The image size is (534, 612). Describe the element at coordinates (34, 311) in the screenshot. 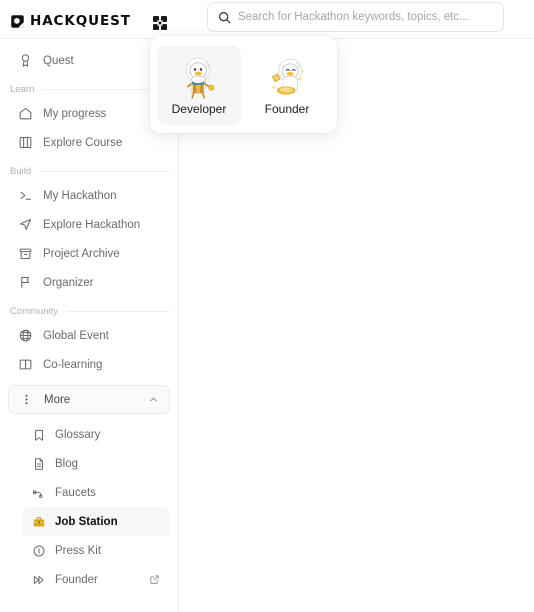

I see `section-title: Community` at that location.